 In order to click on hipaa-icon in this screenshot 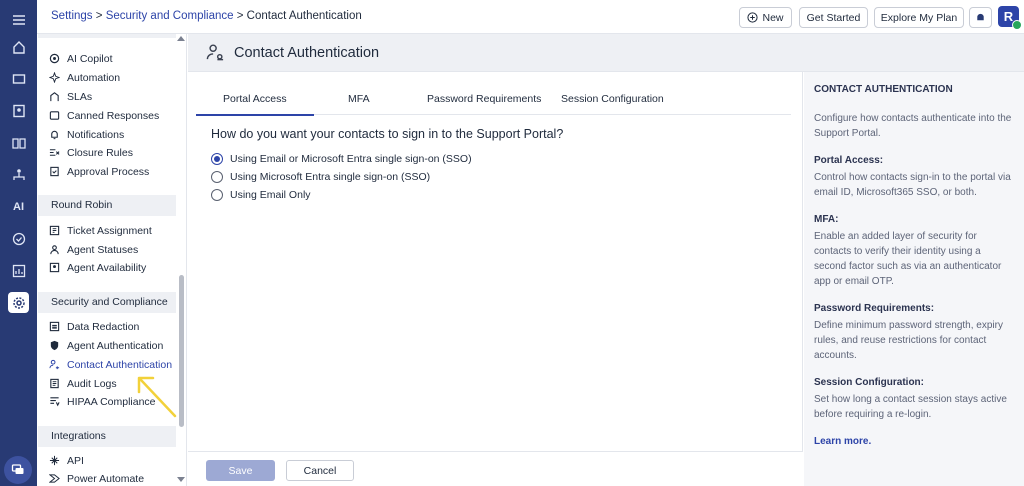, I will do `click(55, 402)`.